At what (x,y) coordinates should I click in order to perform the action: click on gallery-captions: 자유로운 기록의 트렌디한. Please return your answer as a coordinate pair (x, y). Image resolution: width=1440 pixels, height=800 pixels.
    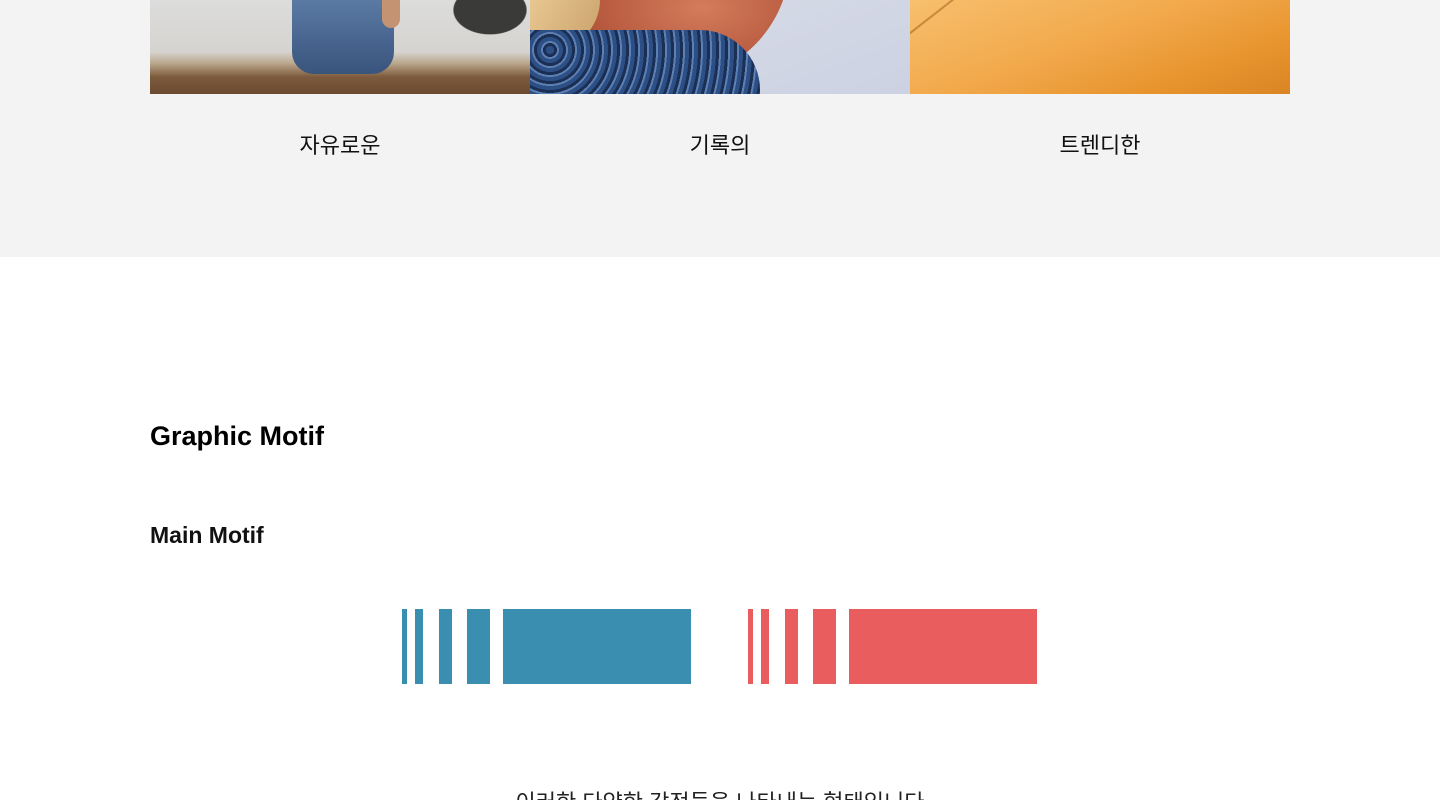
    Looking at the image, I should click on (720, 146).